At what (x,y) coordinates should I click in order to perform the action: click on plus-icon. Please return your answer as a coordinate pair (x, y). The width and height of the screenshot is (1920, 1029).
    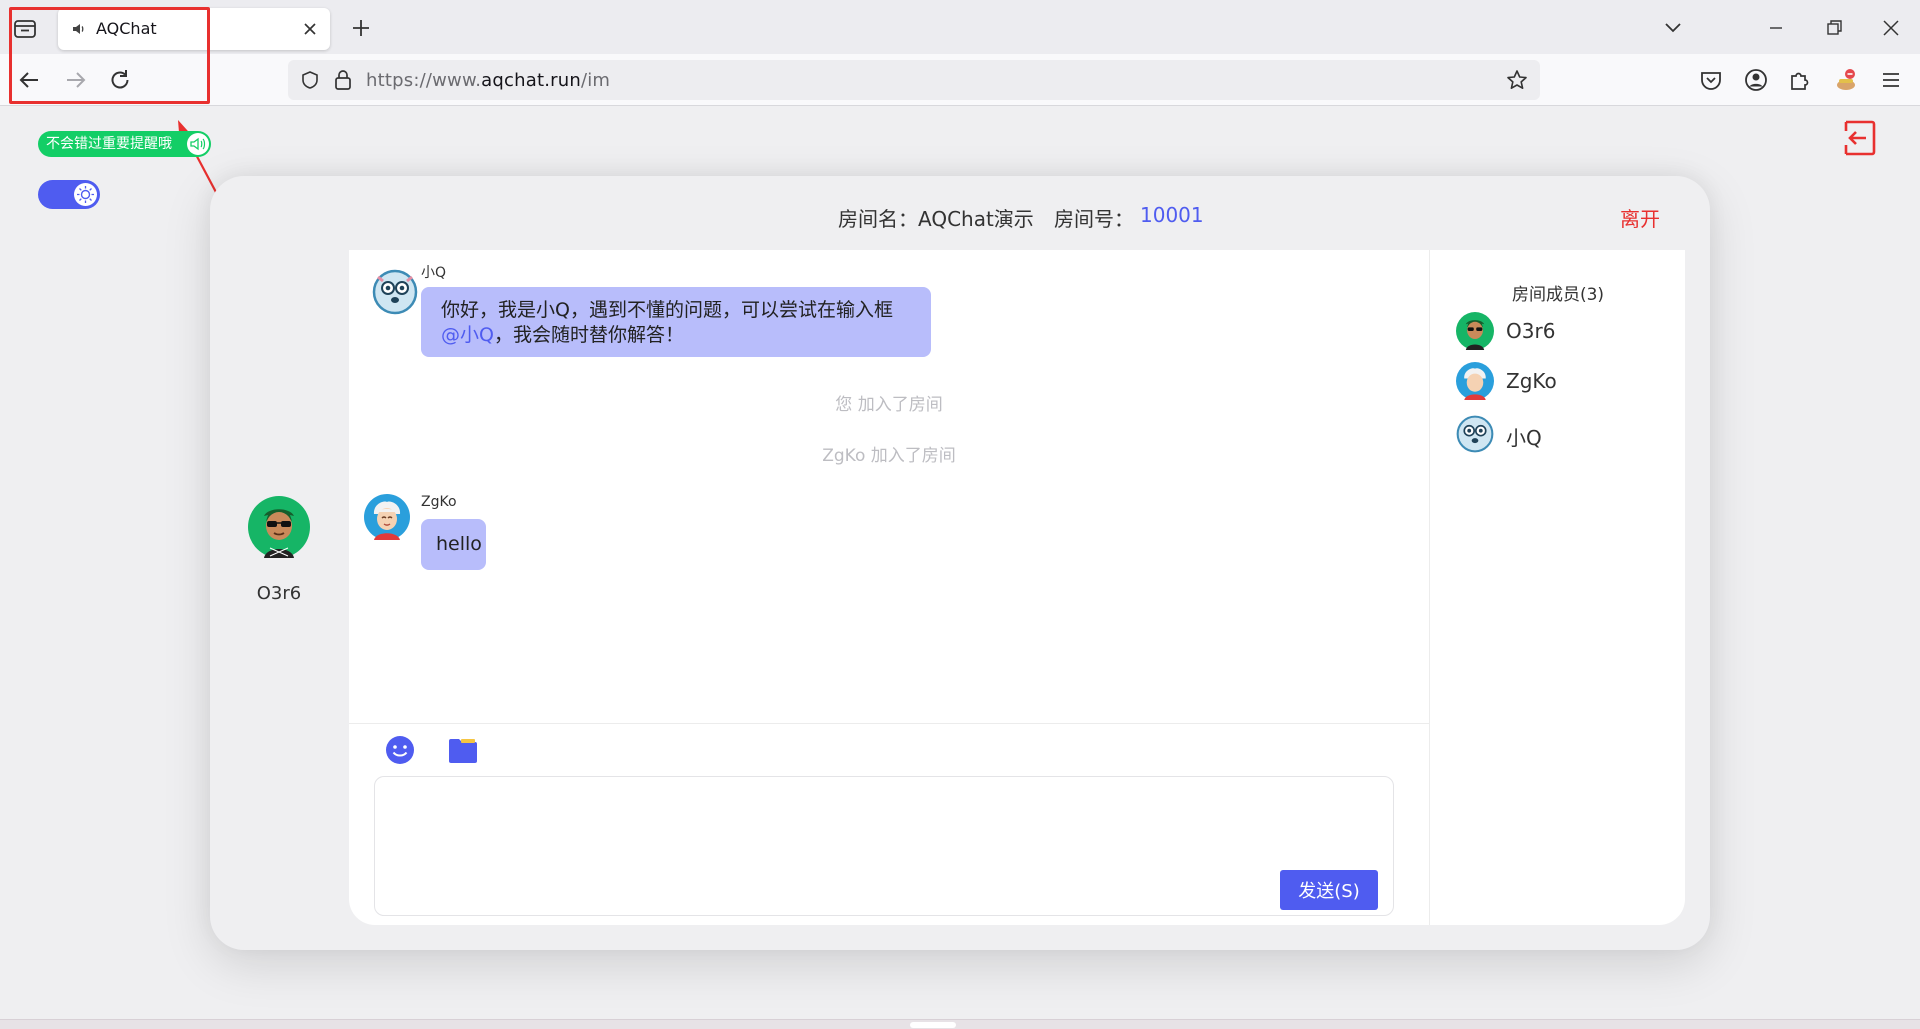
    Looking at the image, I should click on (361, 28).